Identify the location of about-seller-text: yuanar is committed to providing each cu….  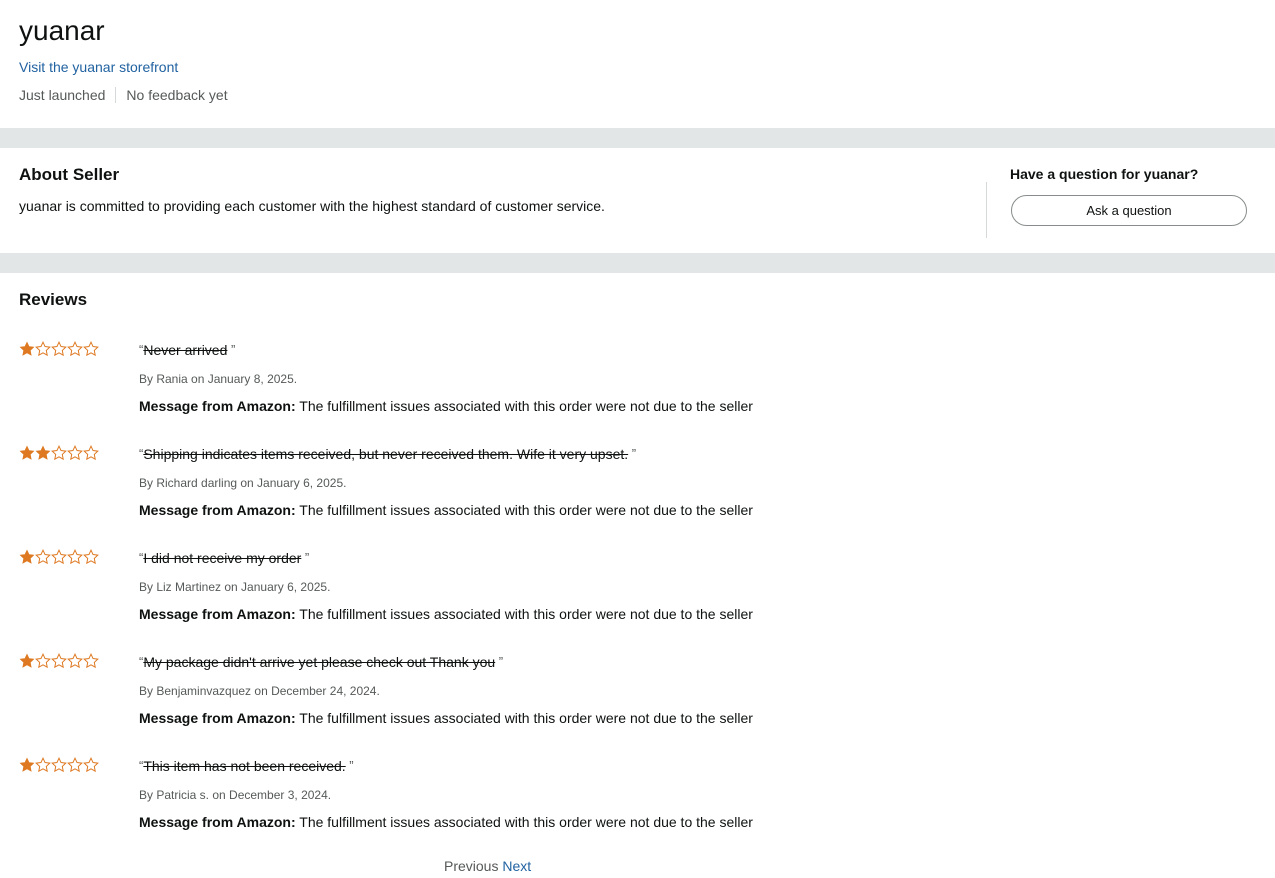
(312, 206).